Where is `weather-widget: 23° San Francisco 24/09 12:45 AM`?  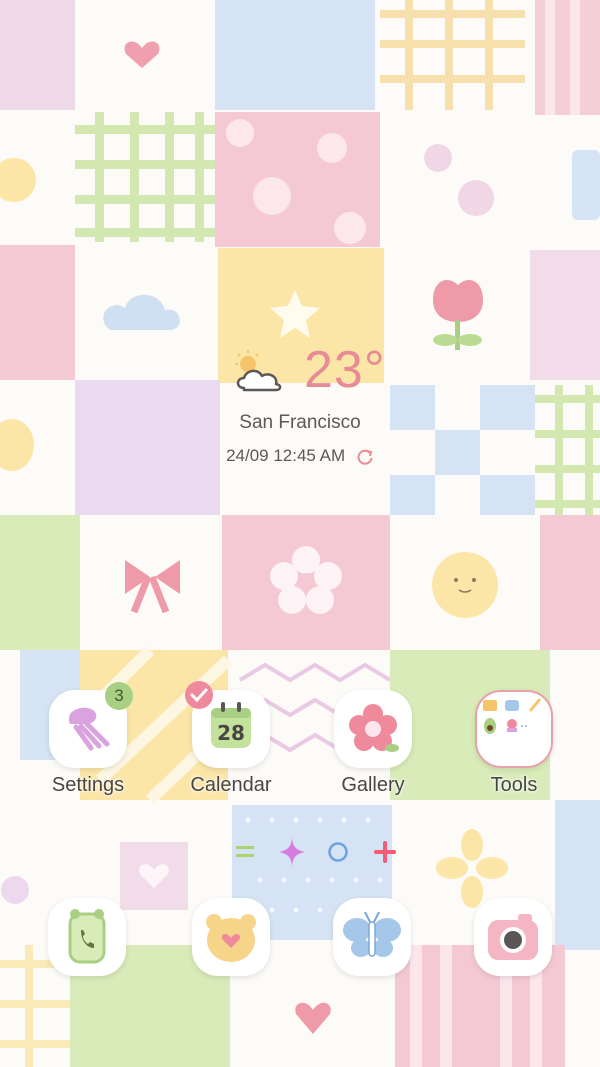 weather-widget: 23° San Francisco 24/09 12:45 AM is located at coordinates (300, 402).